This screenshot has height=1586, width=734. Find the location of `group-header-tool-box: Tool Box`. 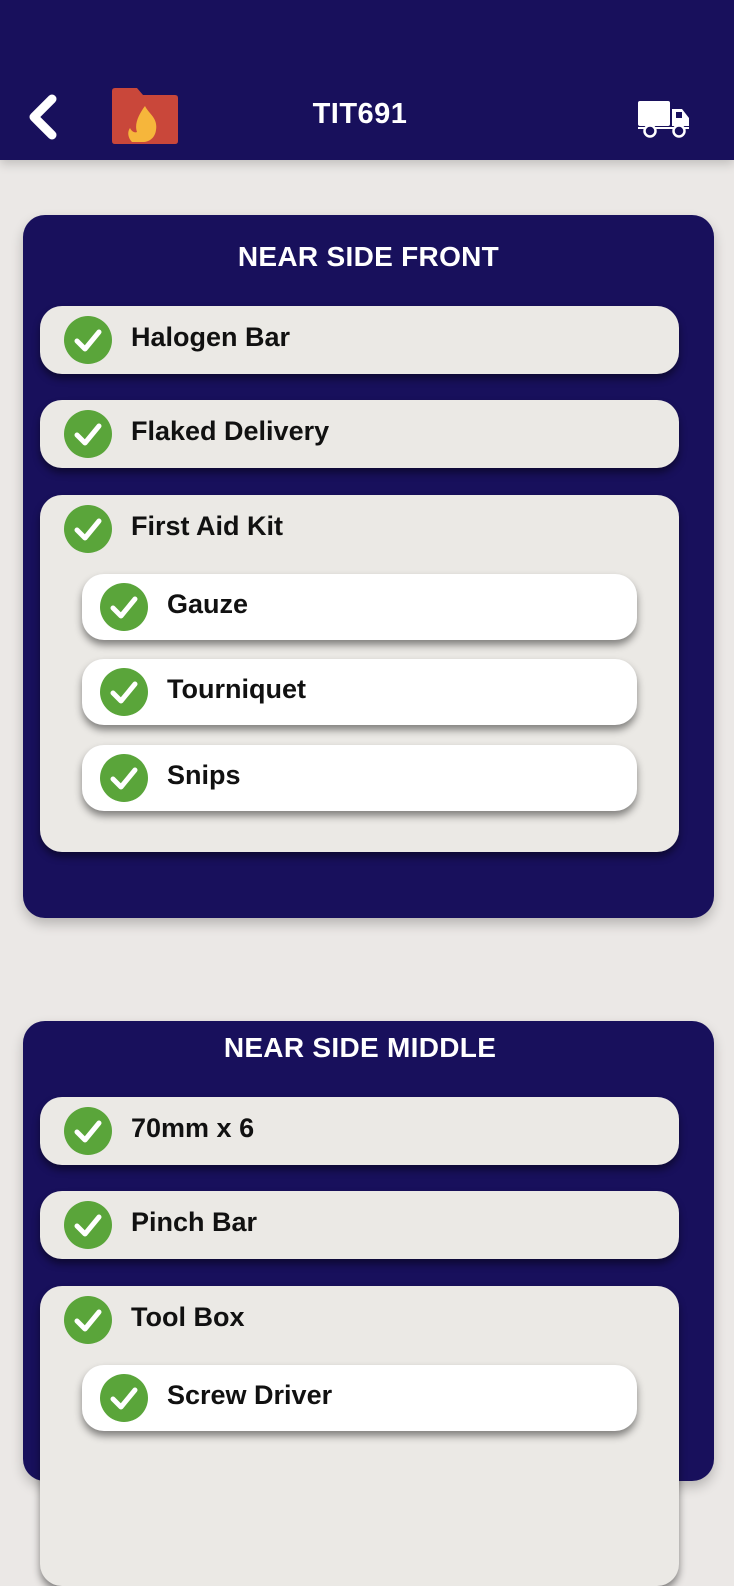

group-header-tool-box: Tool Box is located at coordinates (359, 1319).